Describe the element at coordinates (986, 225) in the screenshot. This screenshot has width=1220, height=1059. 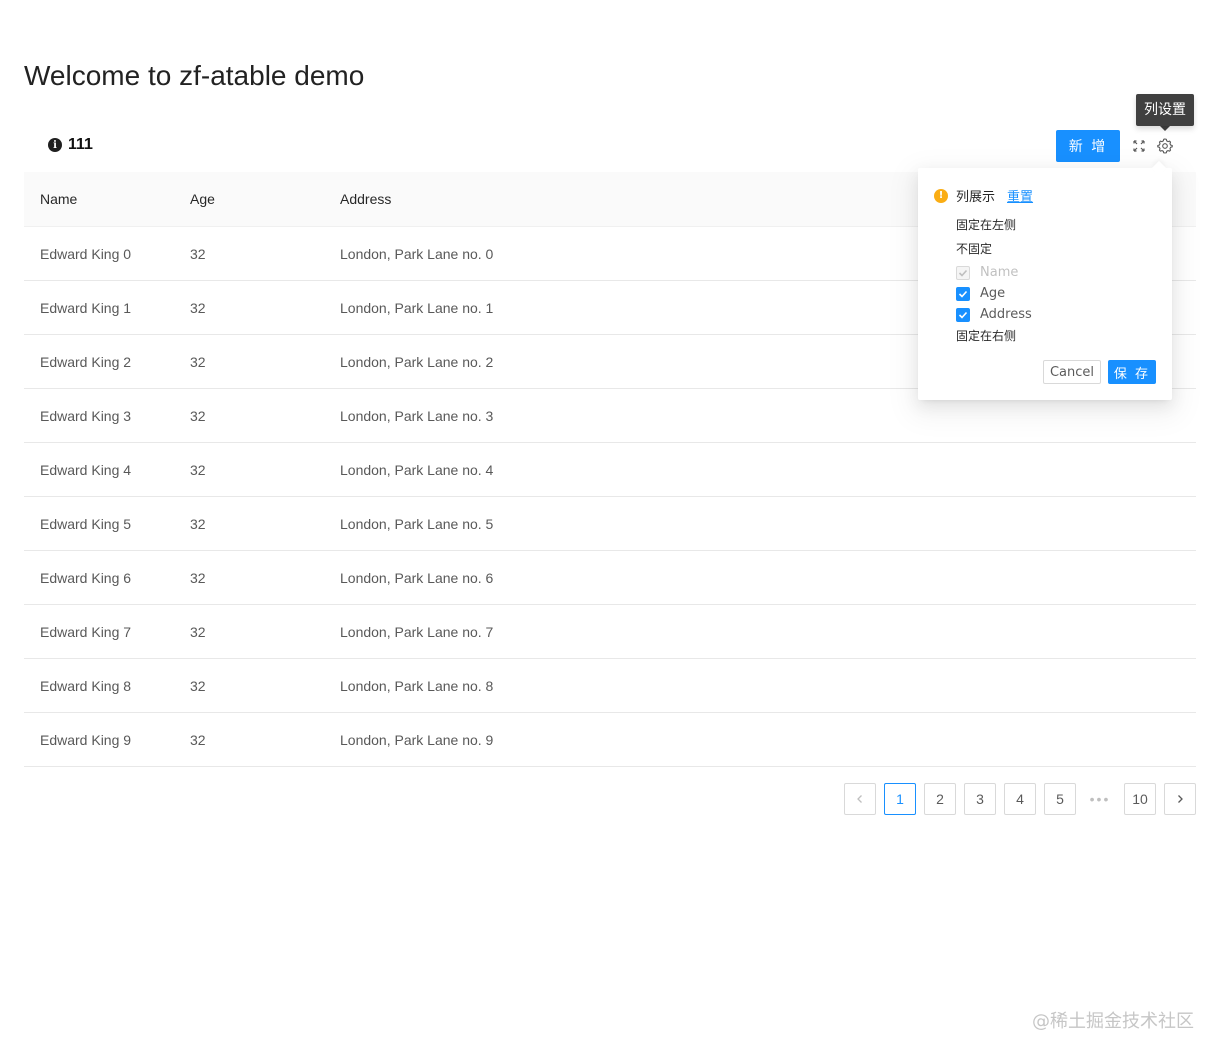
I see `fixed-left-label: 固定在左侧` at that location.